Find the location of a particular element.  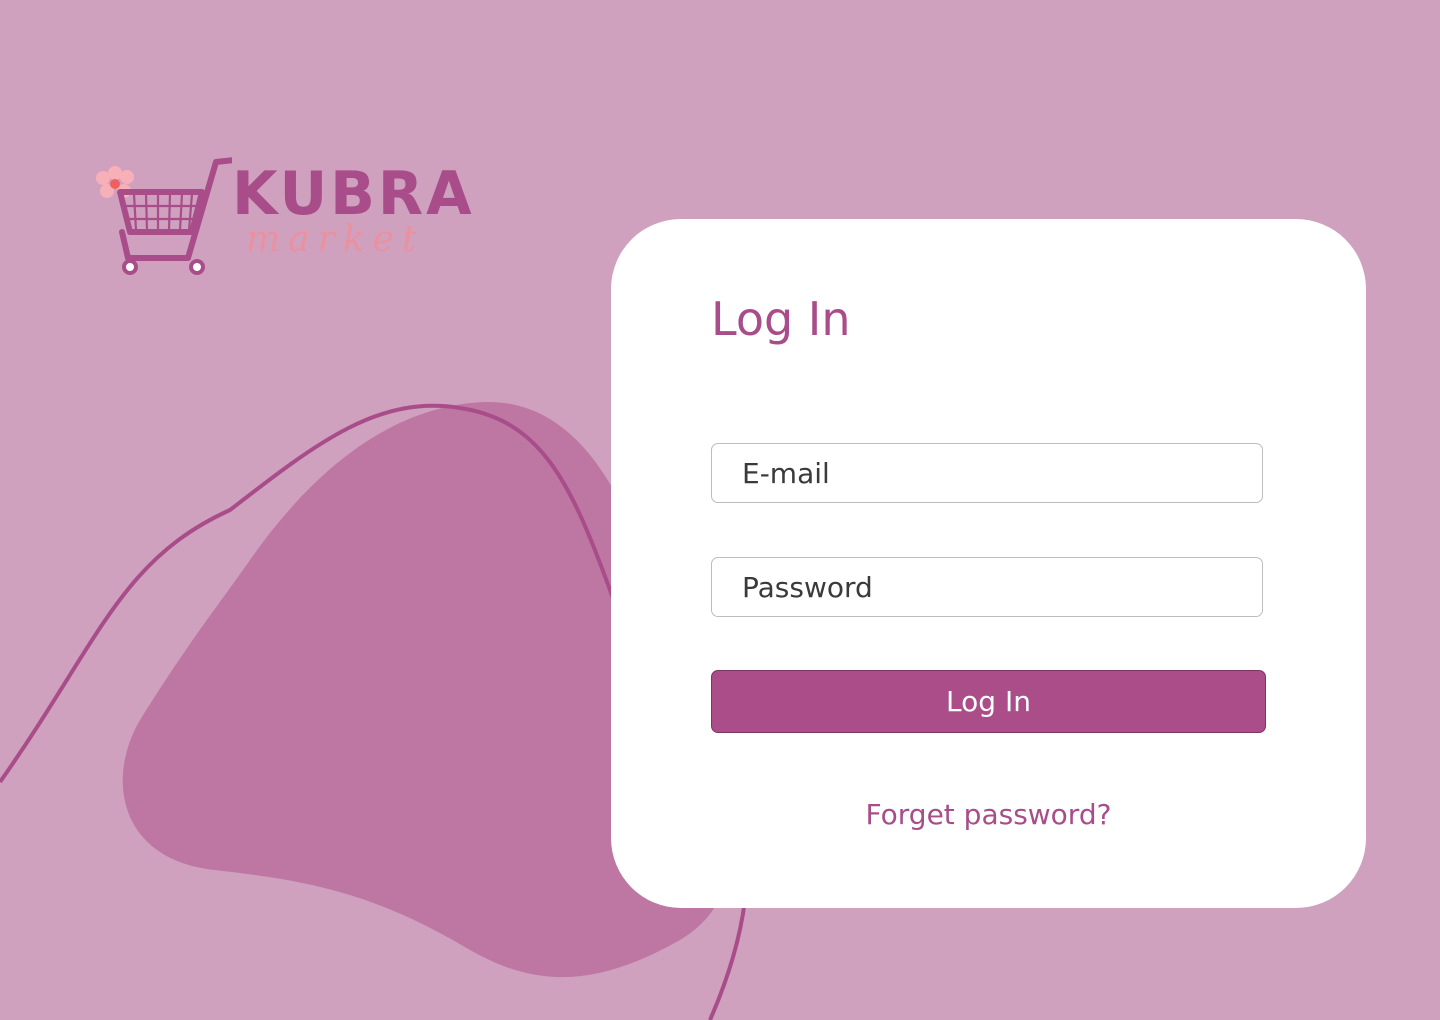

shopping-cart-with-flower-icon is located at coordinates (164, 216).